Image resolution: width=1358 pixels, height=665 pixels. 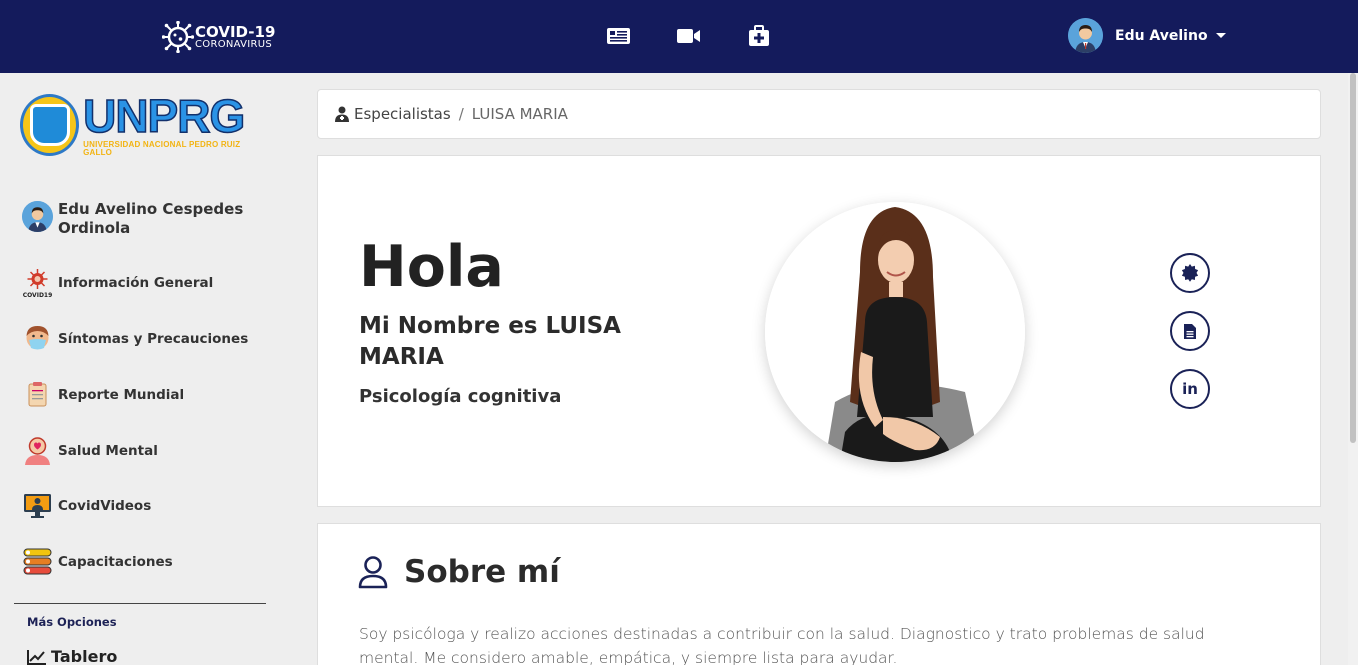 What do you see at coordinates (36, 657) in the screenshot?
I see `line-chart-icon` at bounding box center [36, 657].